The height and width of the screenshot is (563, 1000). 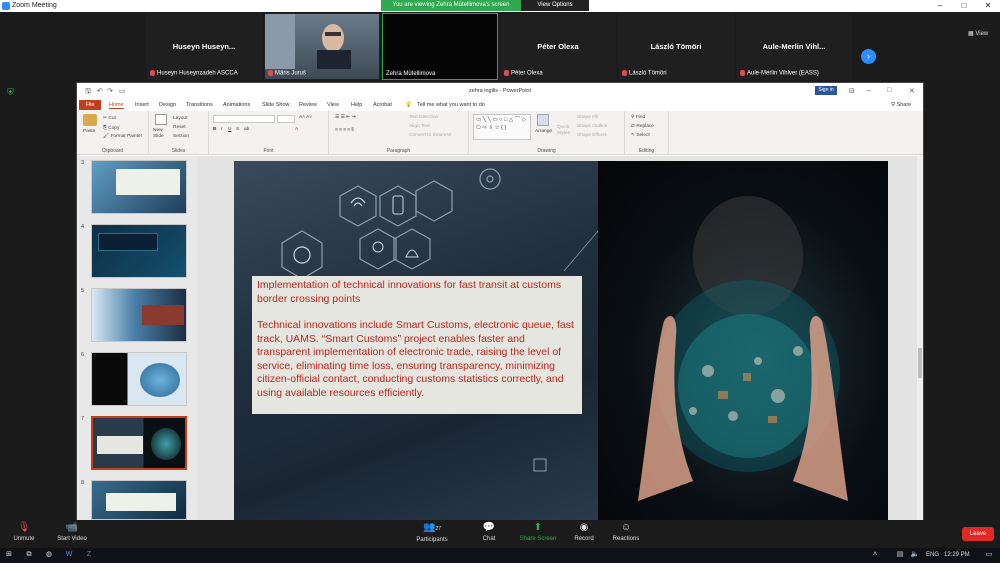 What do you see at coordinates (638, 117) in the screenshot?
I see `find-button: ⚲ Find` at bounding box center [638, 117].